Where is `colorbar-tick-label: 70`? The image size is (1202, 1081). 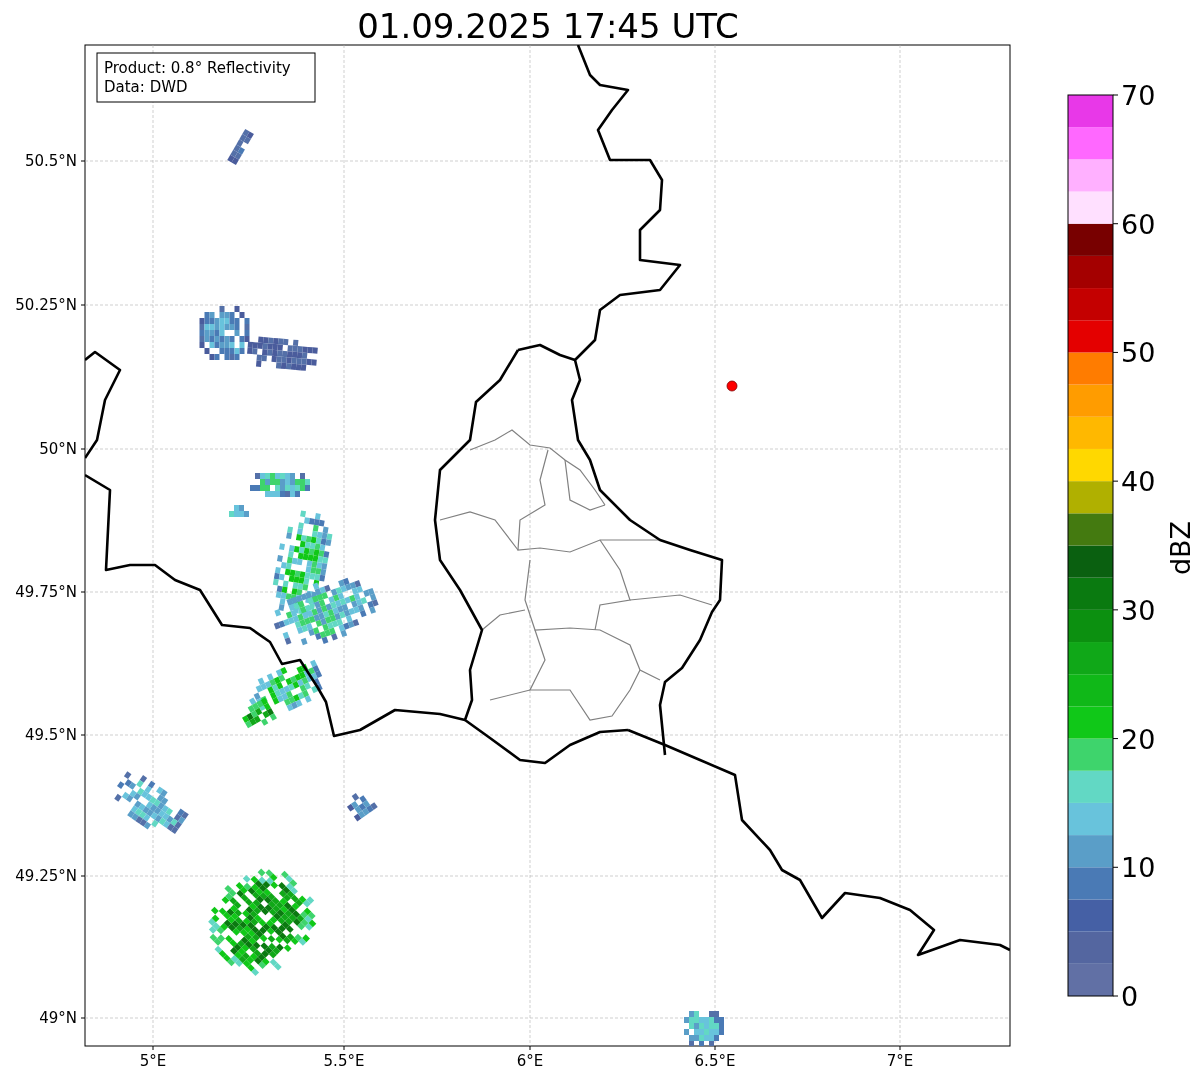 colorbar-tick-label: 70 is located at coordinates (1138, 95).